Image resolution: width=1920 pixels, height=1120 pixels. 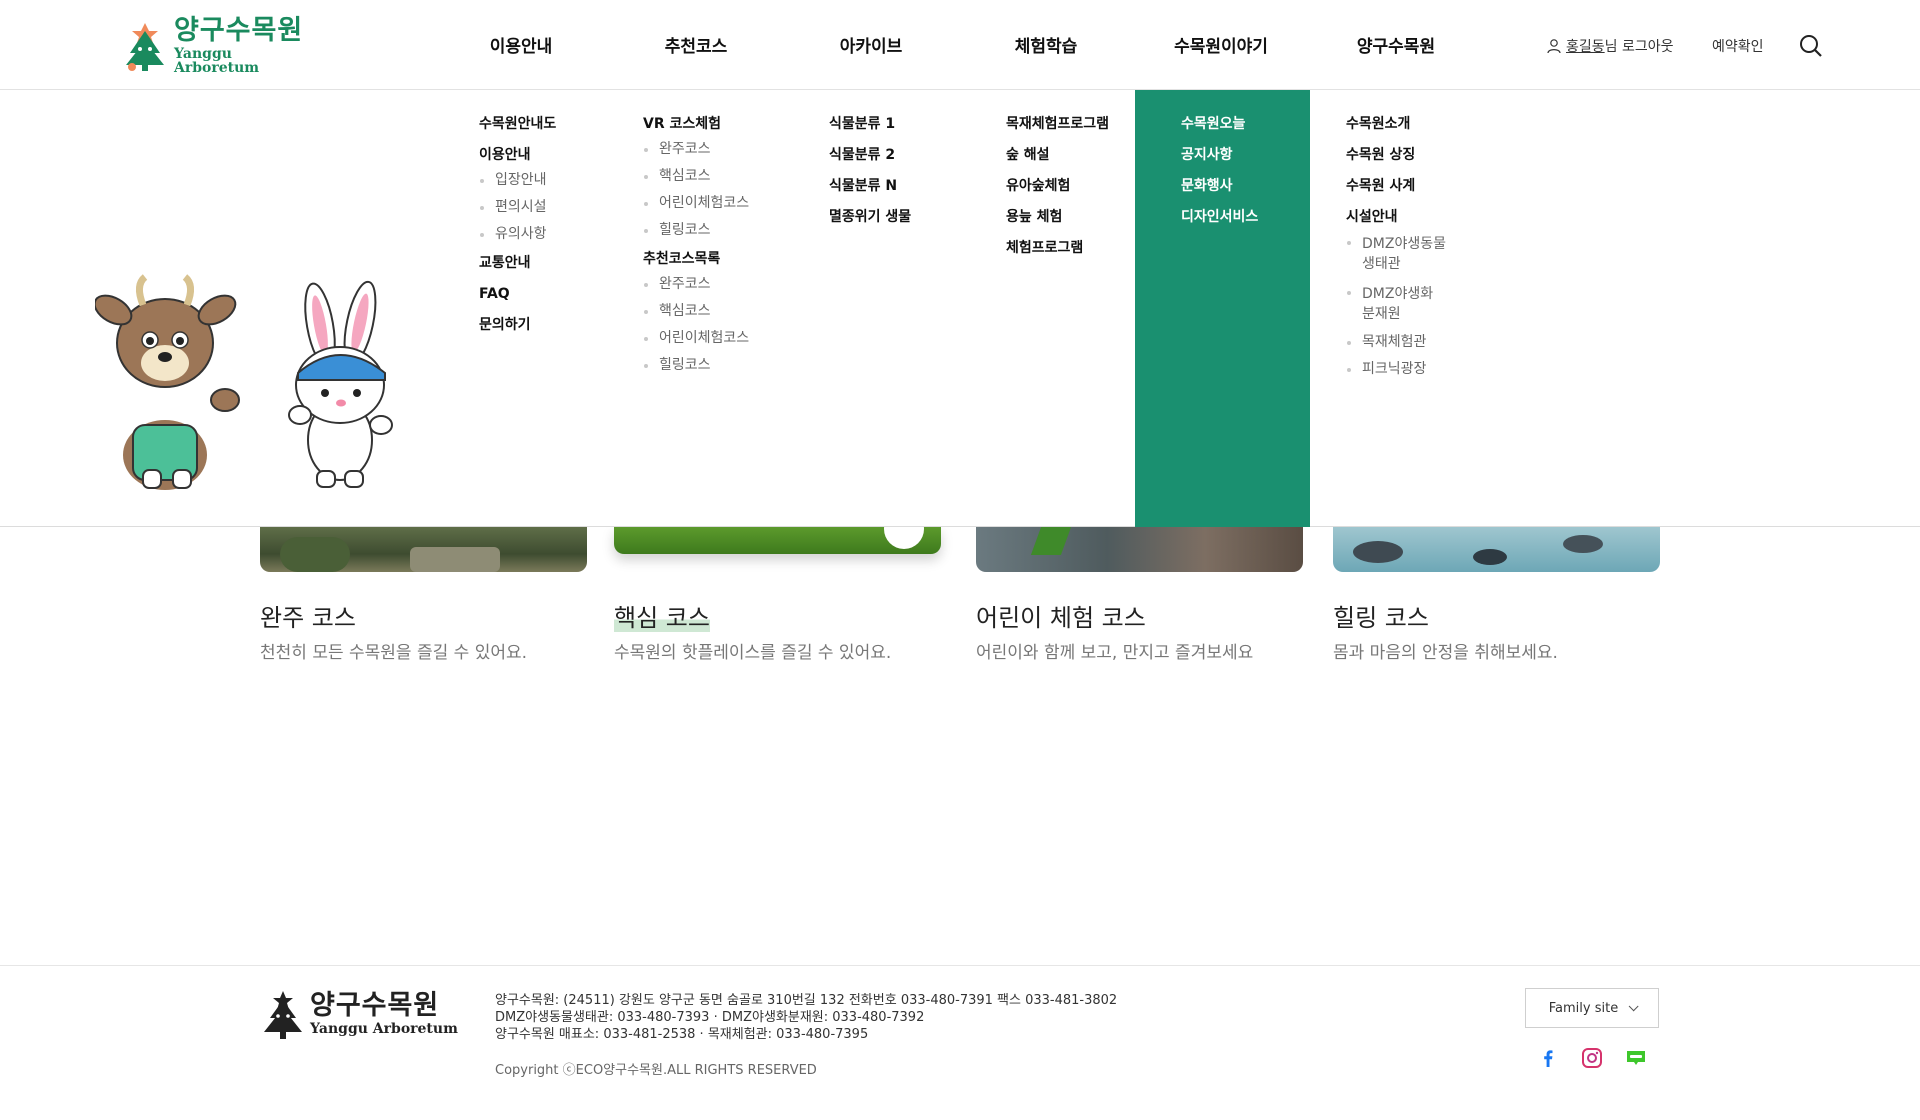 I want to click on nav-usage: 이용안내, so click(x=521, y=44).